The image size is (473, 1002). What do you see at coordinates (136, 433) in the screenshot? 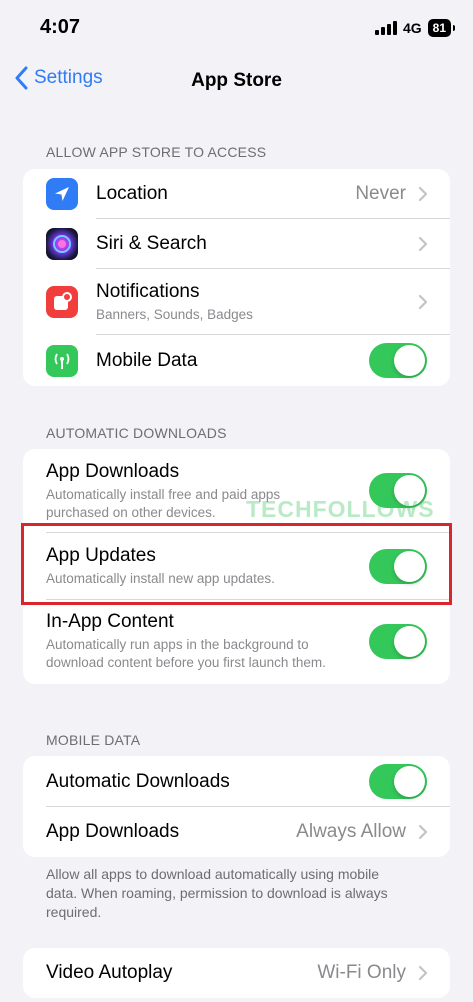
I see `section-header-auto-downloads: AUTOMATIC DOWNLOADS` at bounding box center [136, 433].